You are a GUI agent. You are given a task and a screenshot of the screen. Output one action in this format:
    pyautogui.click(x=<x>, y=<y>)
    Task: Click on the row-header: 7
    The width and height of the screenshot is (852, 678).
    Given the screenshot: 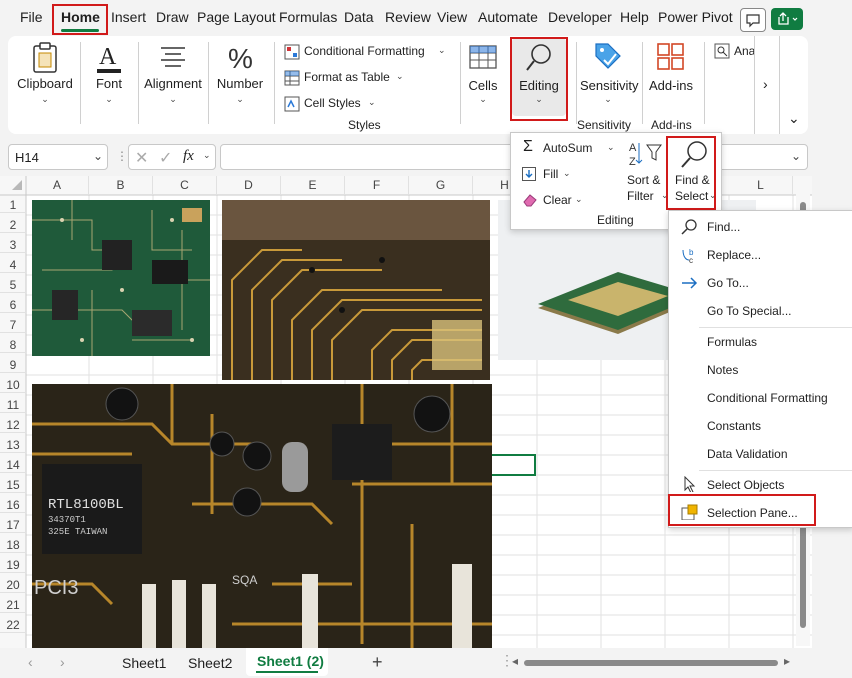 What is the action you would take?
    pyautogui.click(x=13, y=325)
    